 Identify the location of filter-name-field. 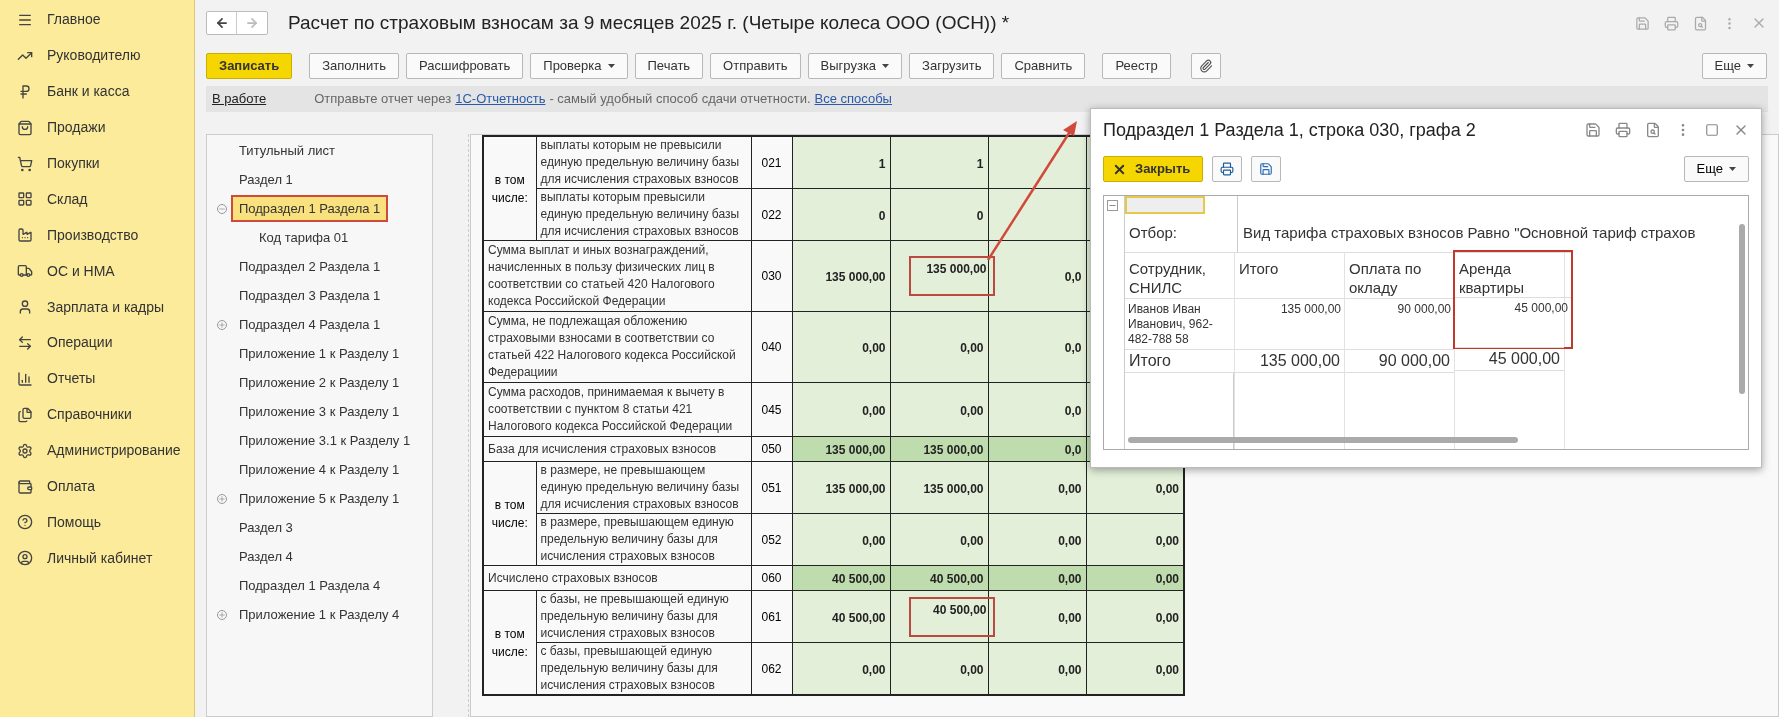
(1165, 205).